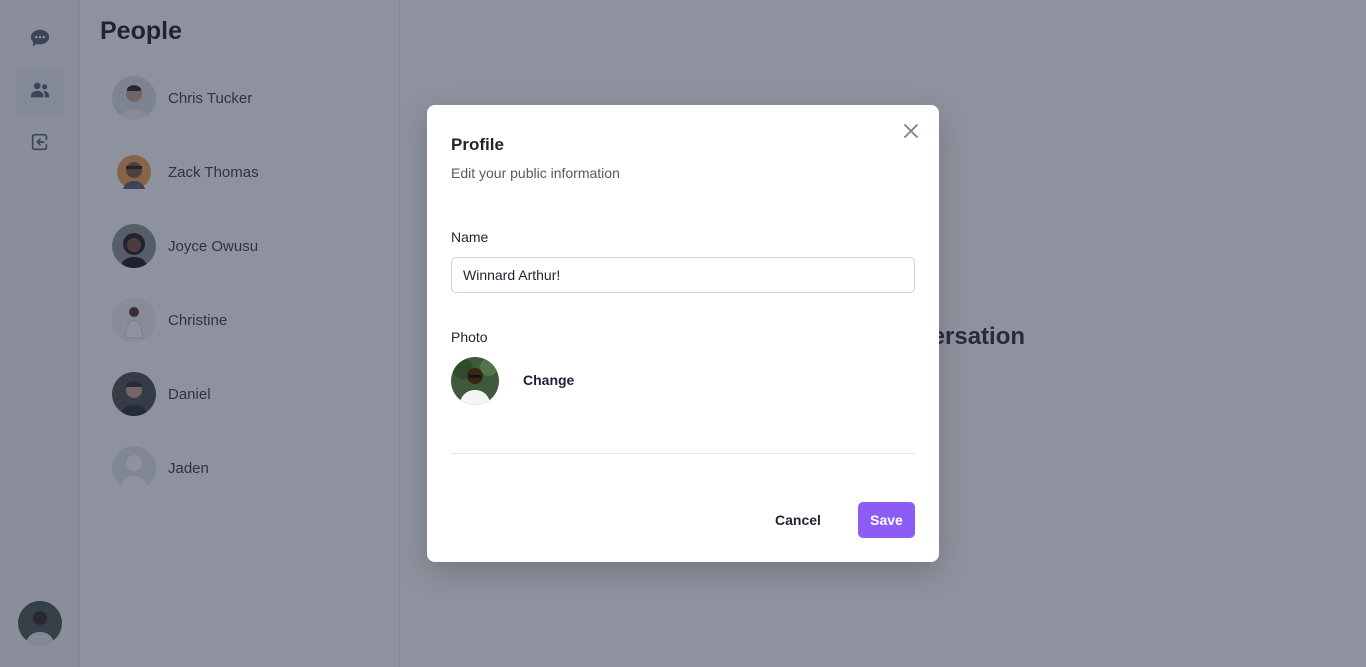 Image resolution: width=1366 pixels, height=667 pixels. I want to click on close-icon, so click(911, 133).